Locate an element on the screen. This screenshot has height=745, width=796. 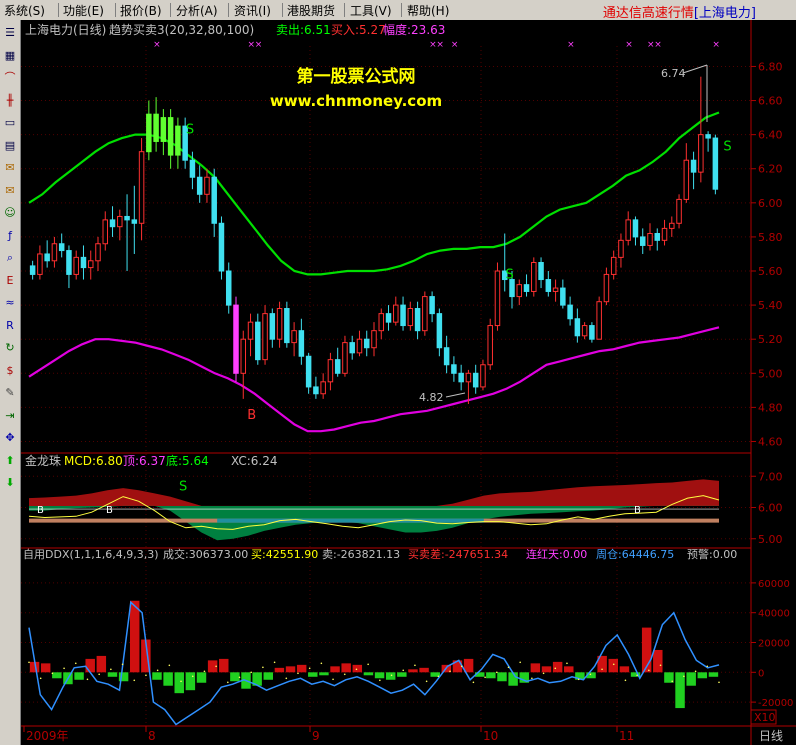
ddx-tick-label: 0 is located at coordinates (761, 673).